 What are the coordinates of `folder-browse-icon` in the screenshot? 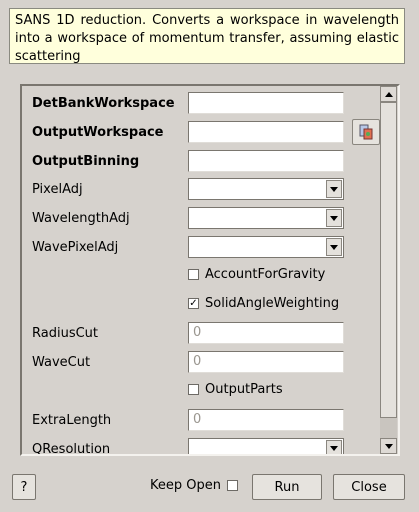 It's located at (366, 132).